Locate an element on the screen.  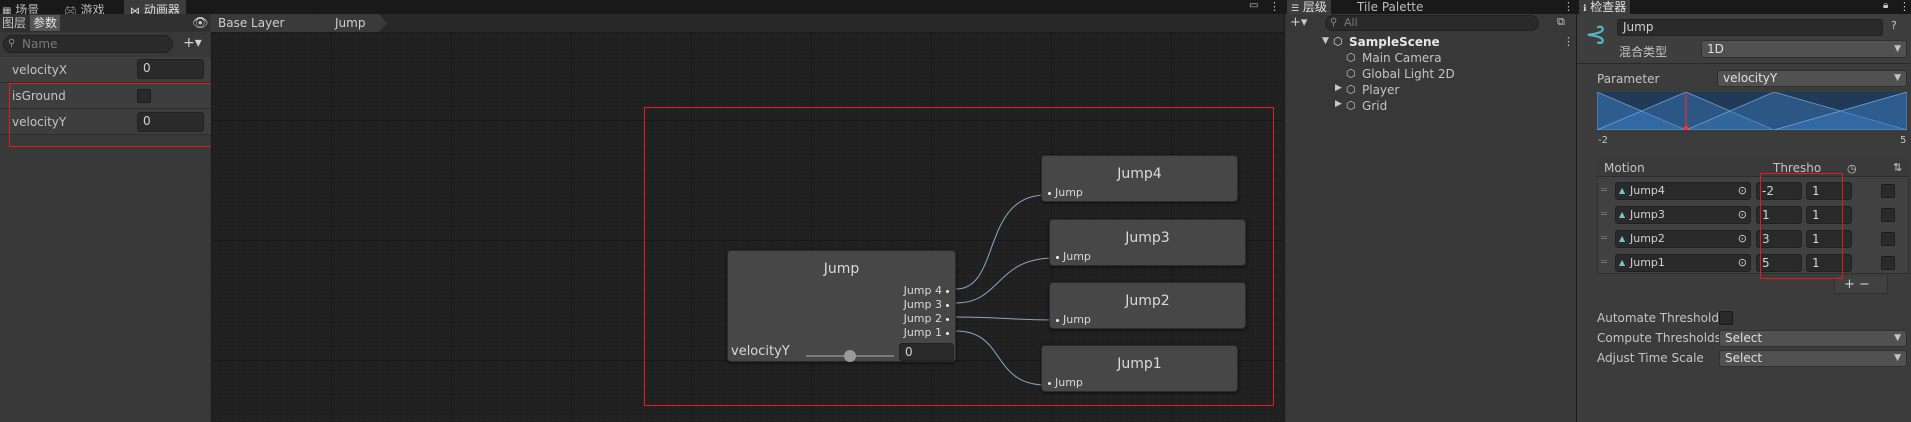
connection-jump3 is located at coordinates (1005, 280).